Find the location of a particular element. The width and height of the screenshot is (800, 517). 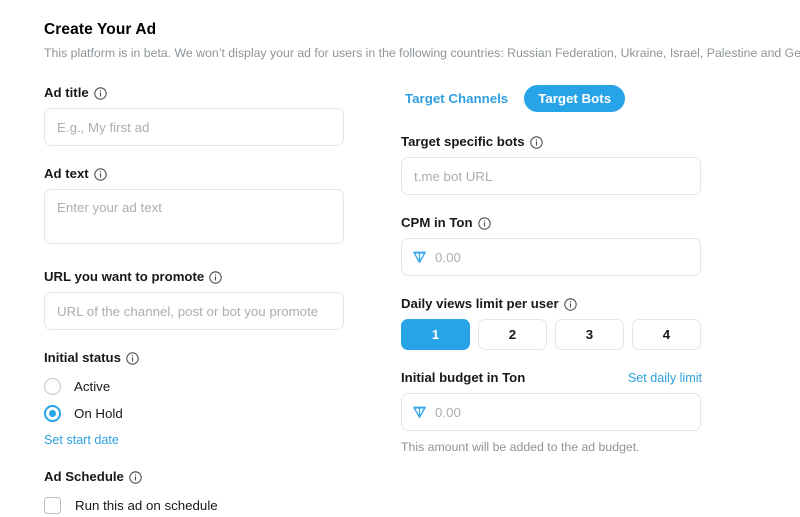

daily-views-option-2: 2 is located at coordinates (512, 334).